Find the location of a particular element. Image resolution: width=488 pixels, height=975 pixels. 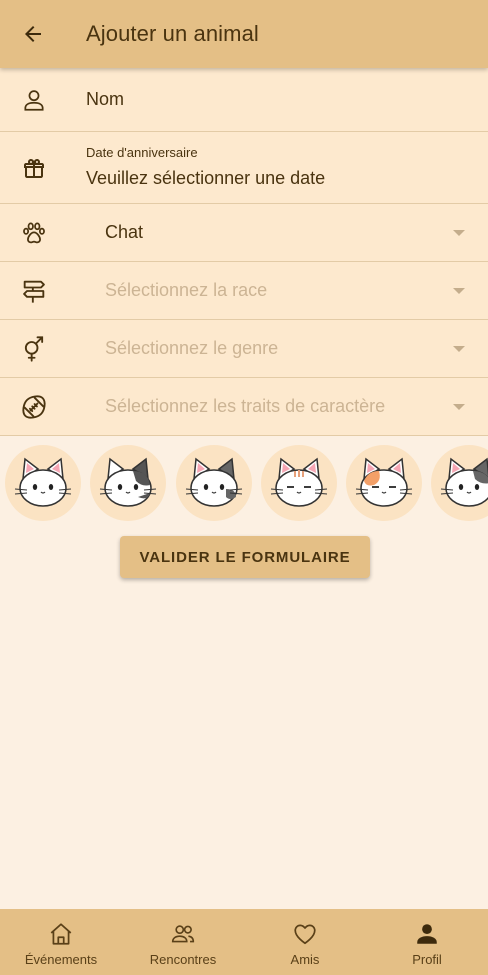

traits-select: Sélectionnez les traits de caractère is located at coordinates (244, 407).